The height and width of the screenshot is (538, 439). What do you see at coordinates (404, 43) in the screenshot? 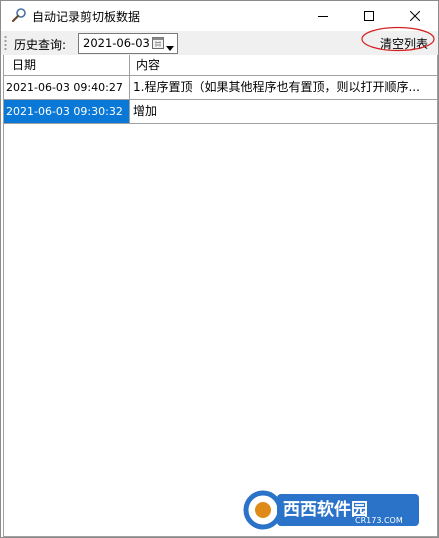
I see `clear-list-button: 清空列表` at bounding box center [404, 43].